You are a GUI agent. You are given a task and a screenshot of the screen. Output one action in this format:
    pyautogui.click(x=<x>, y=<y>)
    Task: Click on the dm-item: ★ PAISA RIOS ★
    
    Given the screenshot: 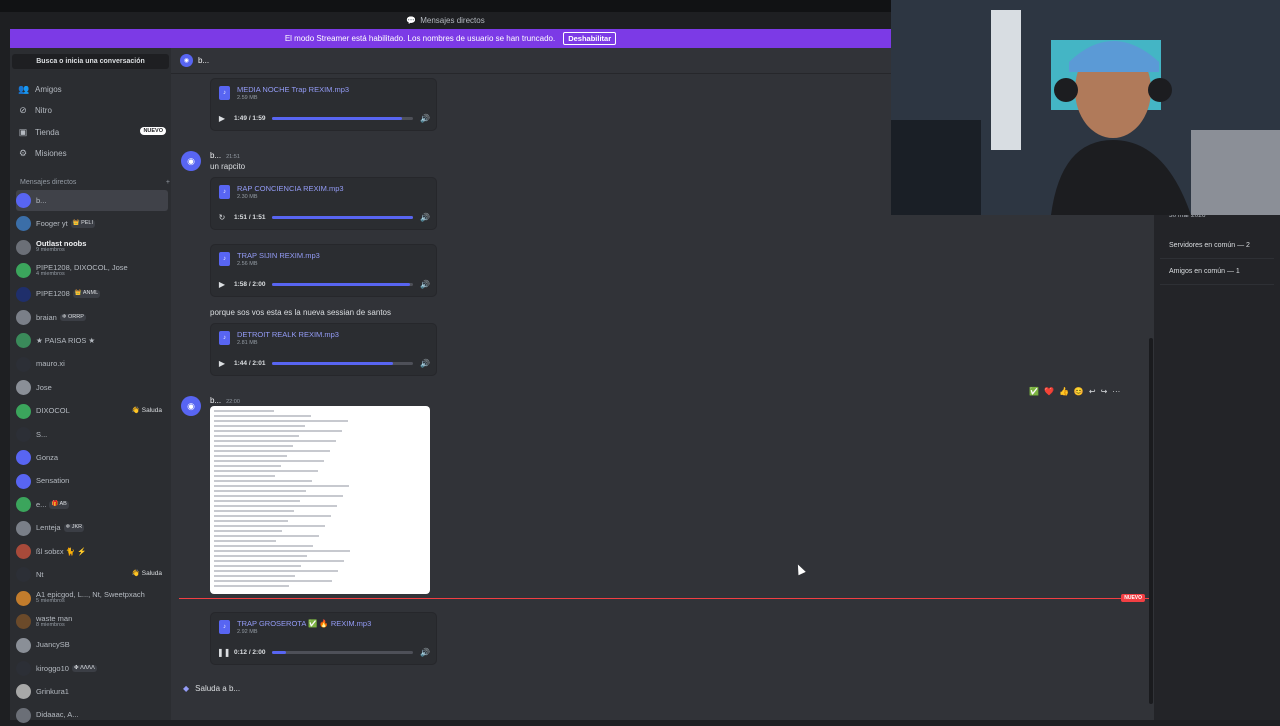 What is the action you would take?
    pyautogui.click(x=92, y=340)
    